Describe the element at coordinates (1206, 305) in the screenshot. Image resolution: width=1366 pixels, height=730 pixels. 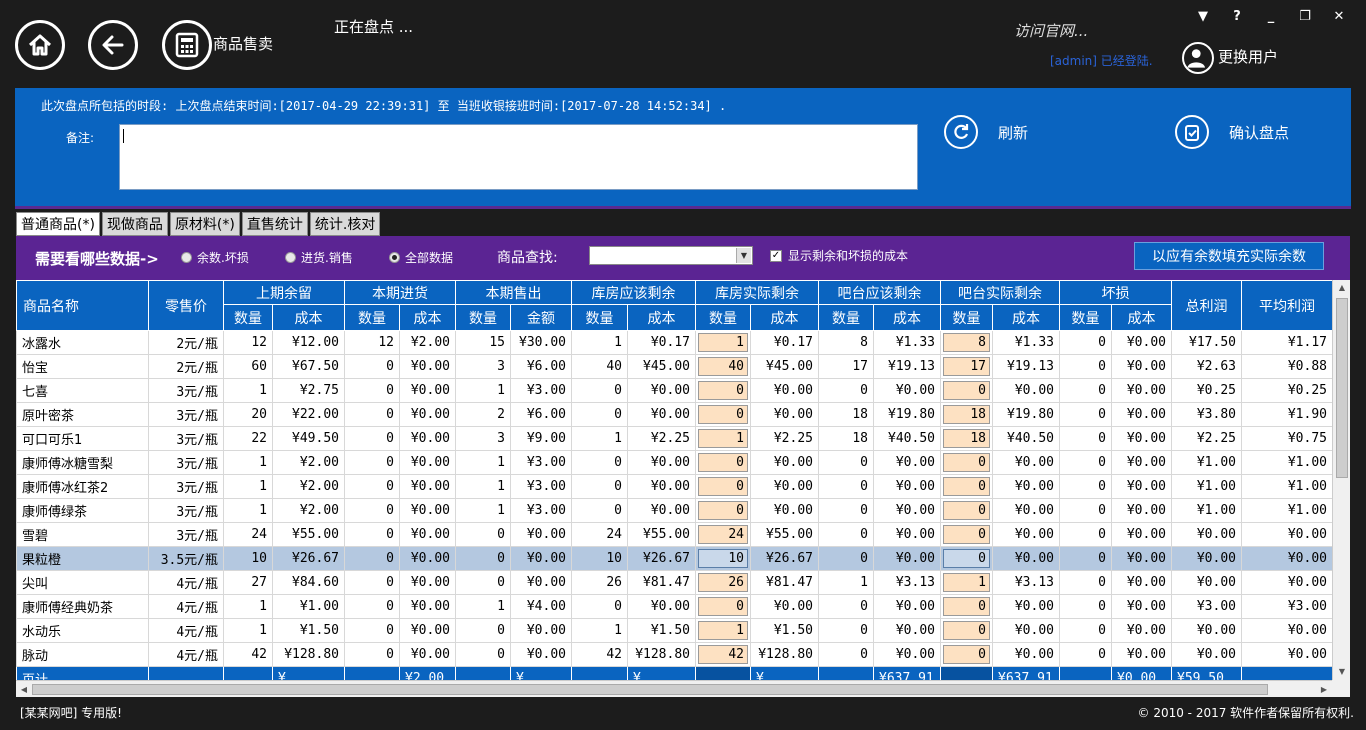
I see `col-header-total-profit: 总利润` at that location.